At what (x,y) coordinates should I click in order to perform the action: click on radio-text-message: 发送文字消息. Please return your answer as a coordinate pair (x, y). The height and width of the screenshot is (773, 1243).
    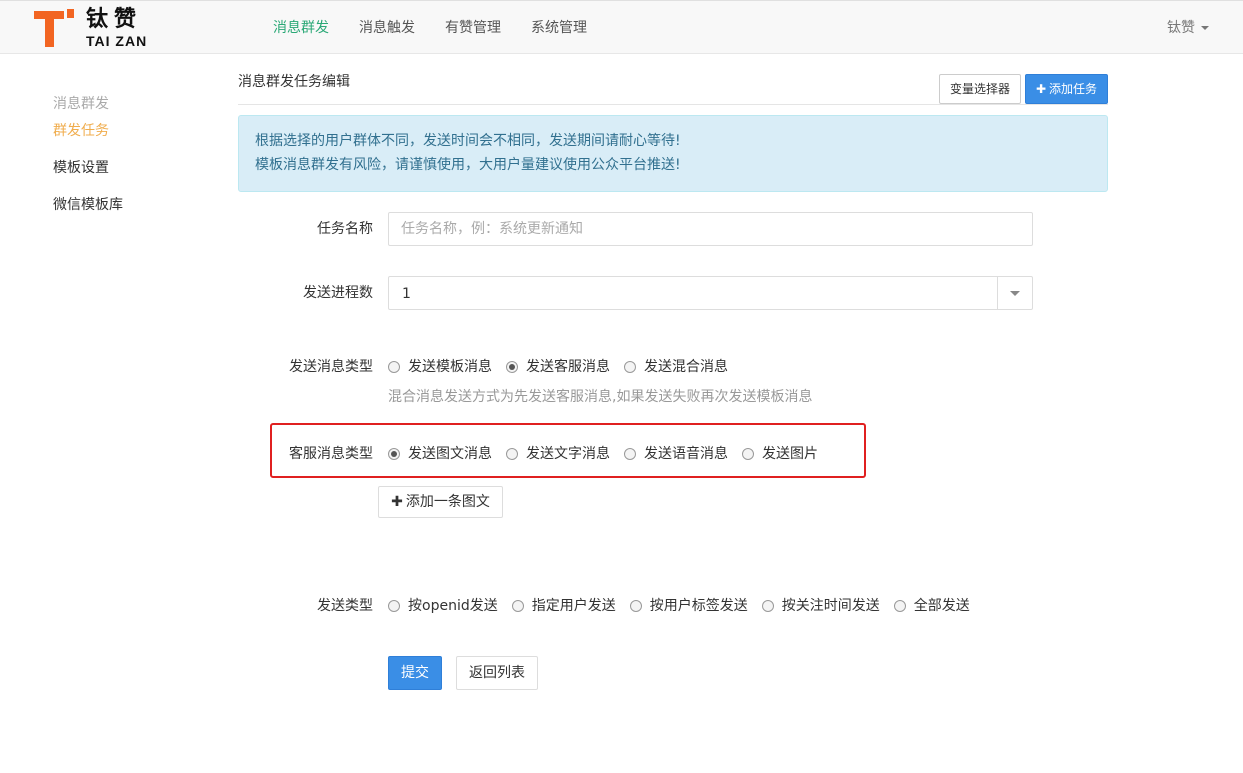
    Looking at the image, I should click on (558, 454).